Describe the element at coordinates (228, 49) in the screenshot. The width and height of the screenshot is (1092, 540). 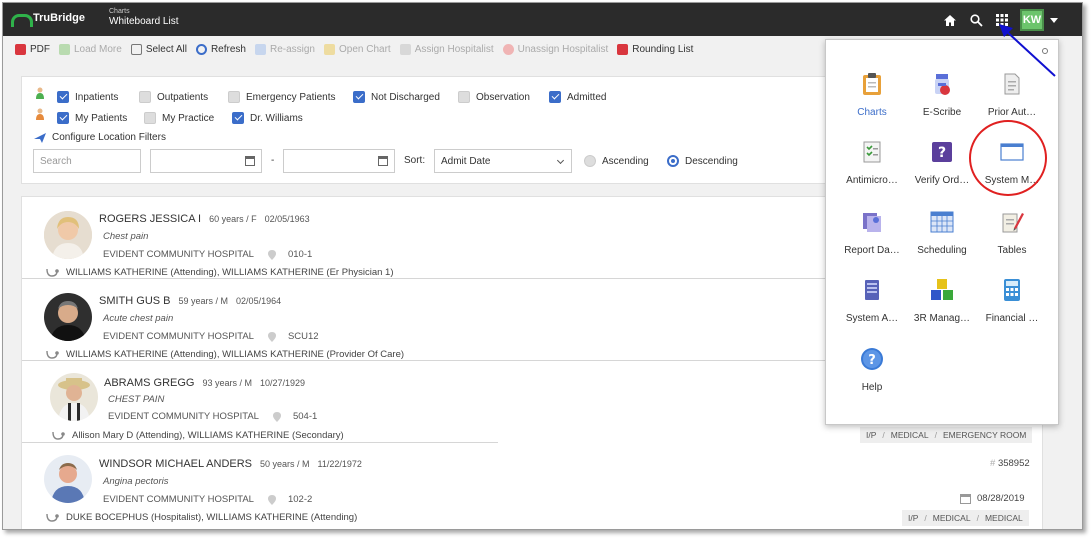
I see `refresh-label: Refresh` at that location.